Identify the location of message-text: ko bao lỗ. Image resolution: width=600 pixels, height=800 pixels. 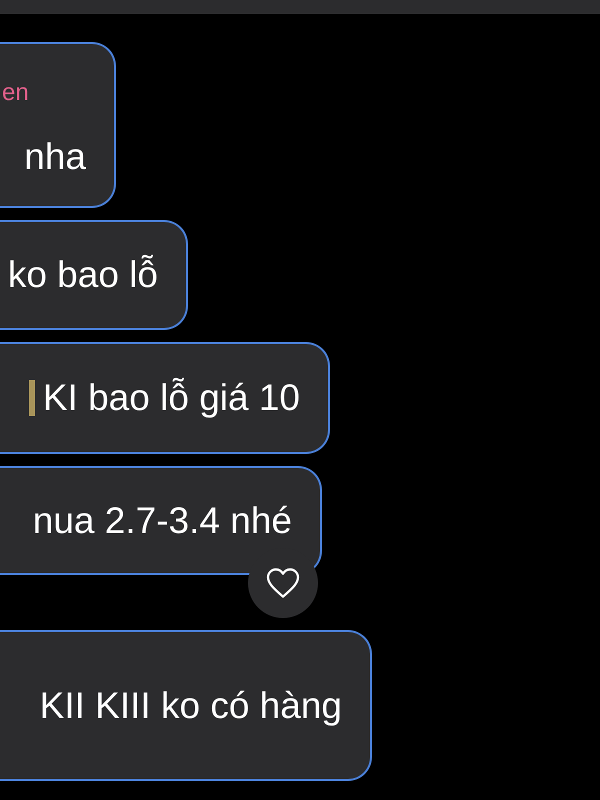
(83, 275).